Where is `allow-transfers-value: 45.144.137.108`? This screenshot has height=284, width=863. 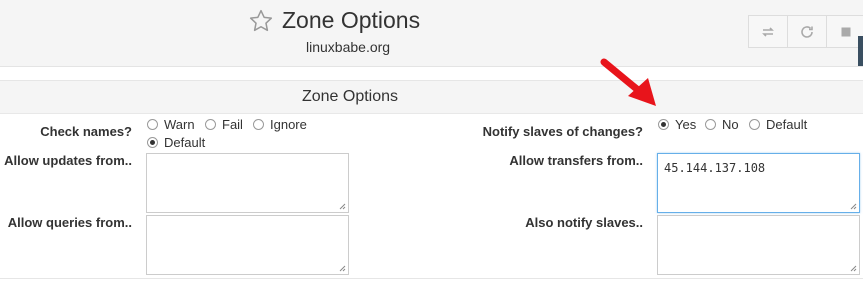 allow-transfers-value: 45.144.137.108 is located at coordinates (715, 168).